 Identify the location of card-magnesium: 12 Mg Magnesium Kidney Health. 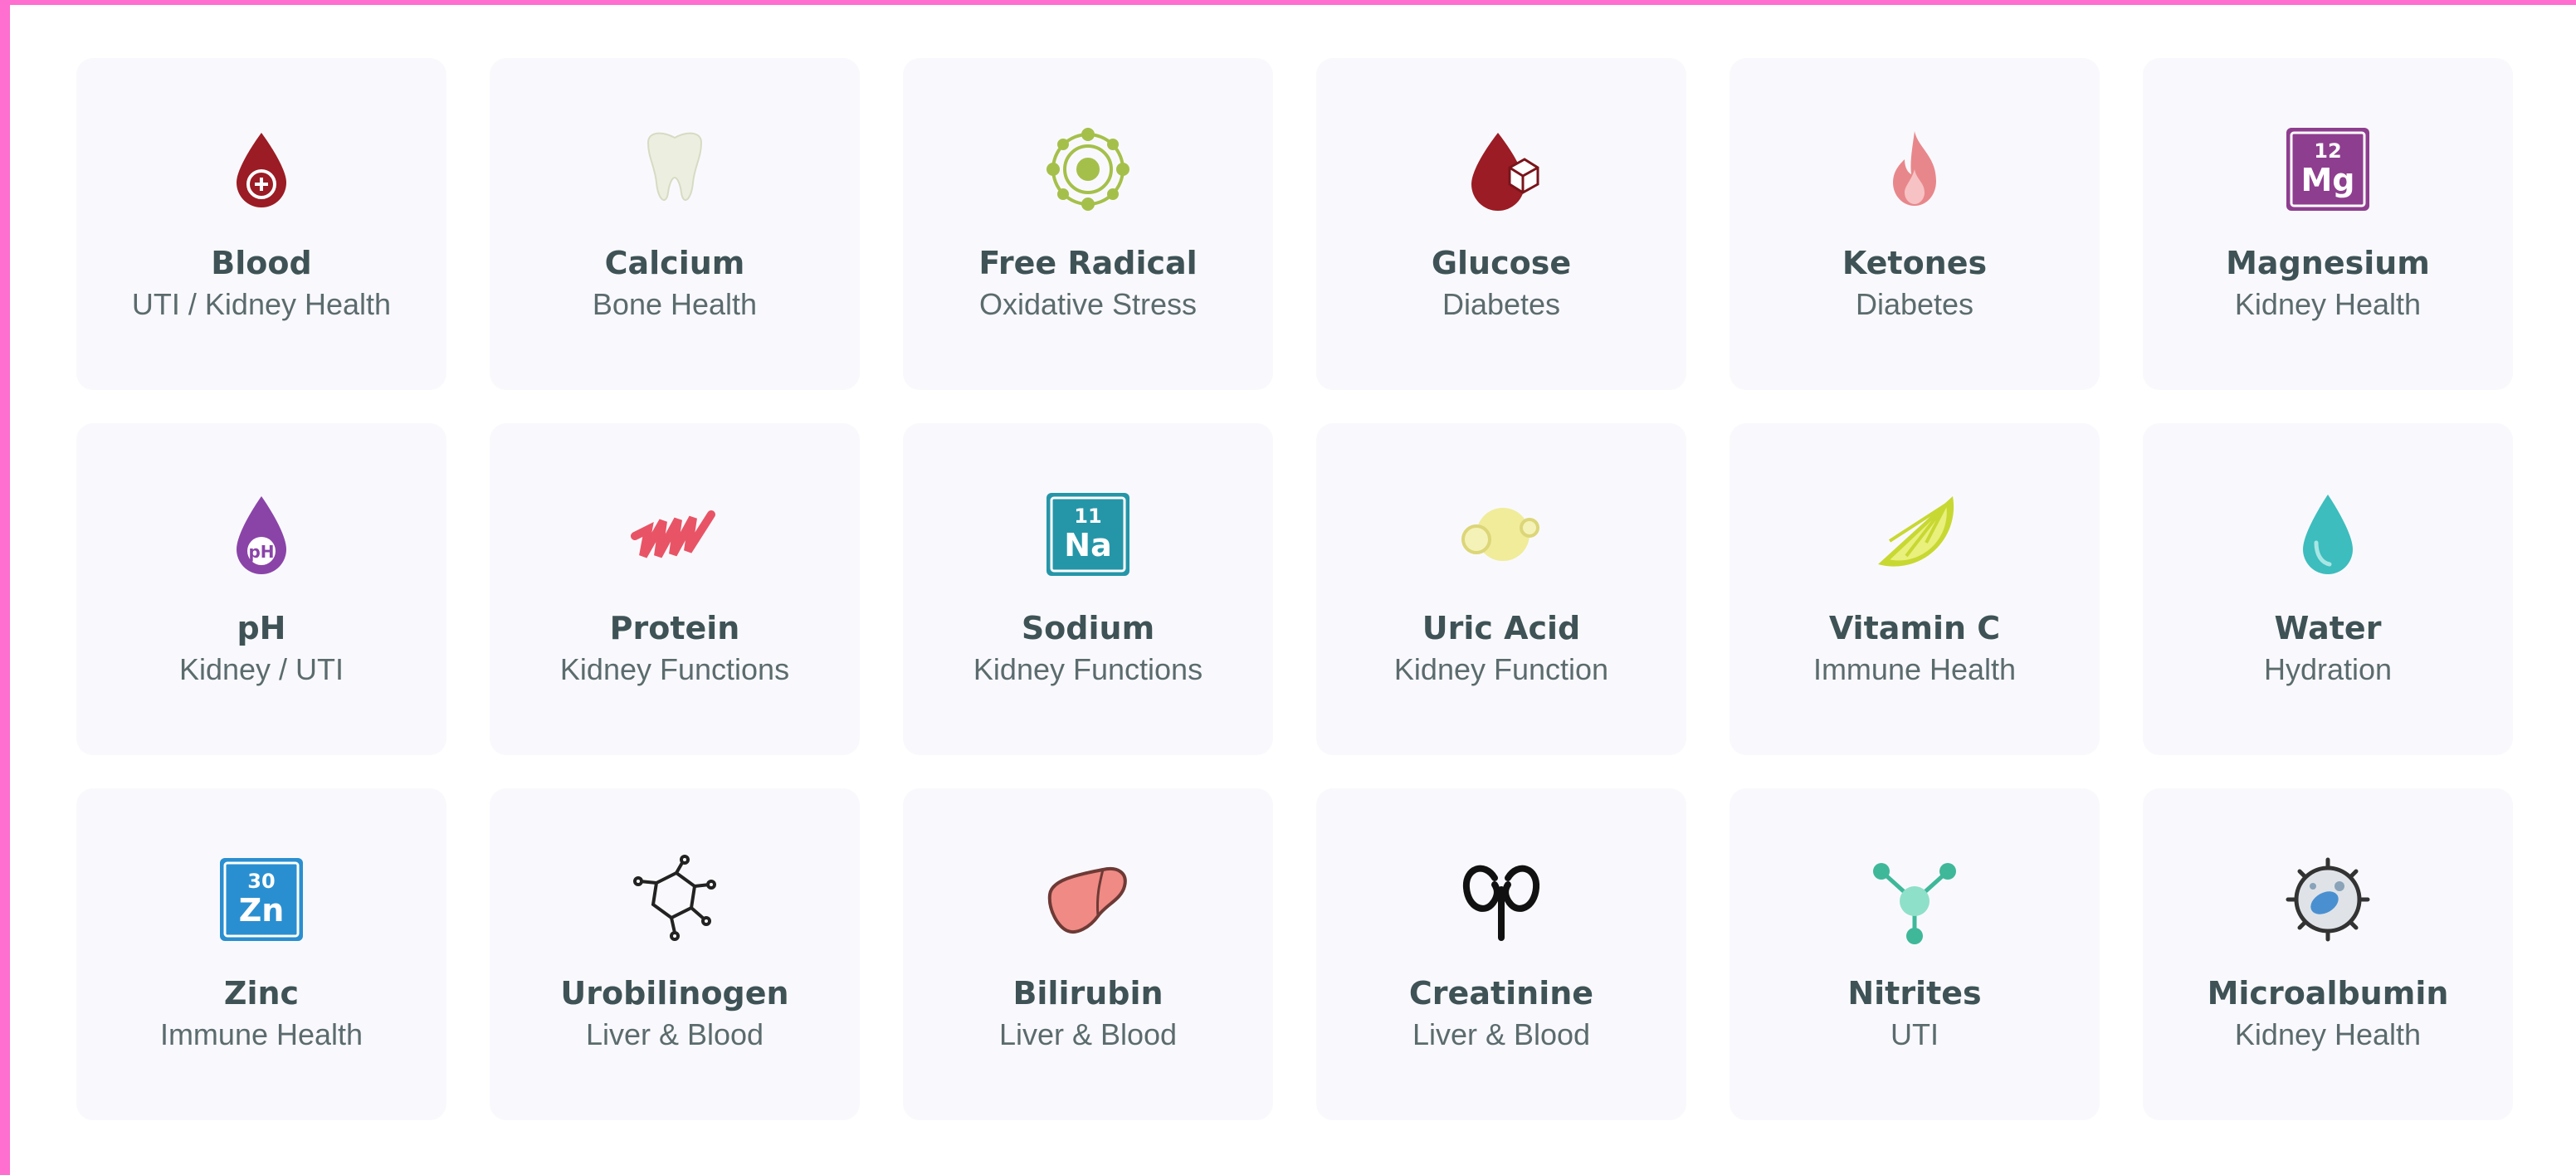
(2328, 224).